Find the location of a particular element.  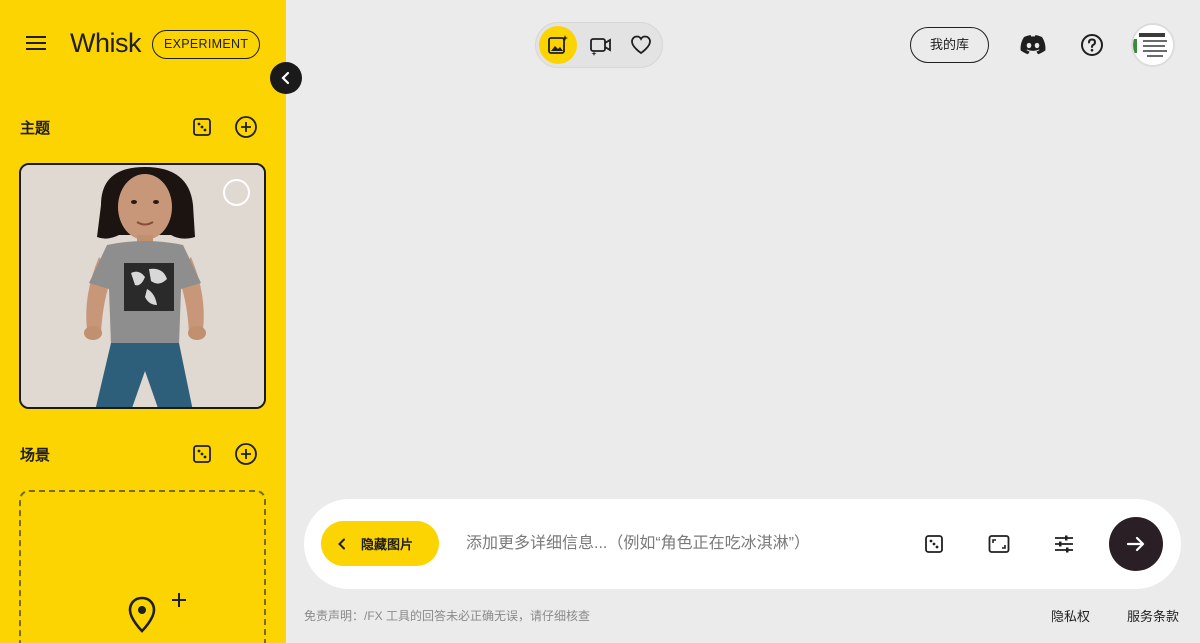

settings-tune-icon is located at coordinates (1064, 544).